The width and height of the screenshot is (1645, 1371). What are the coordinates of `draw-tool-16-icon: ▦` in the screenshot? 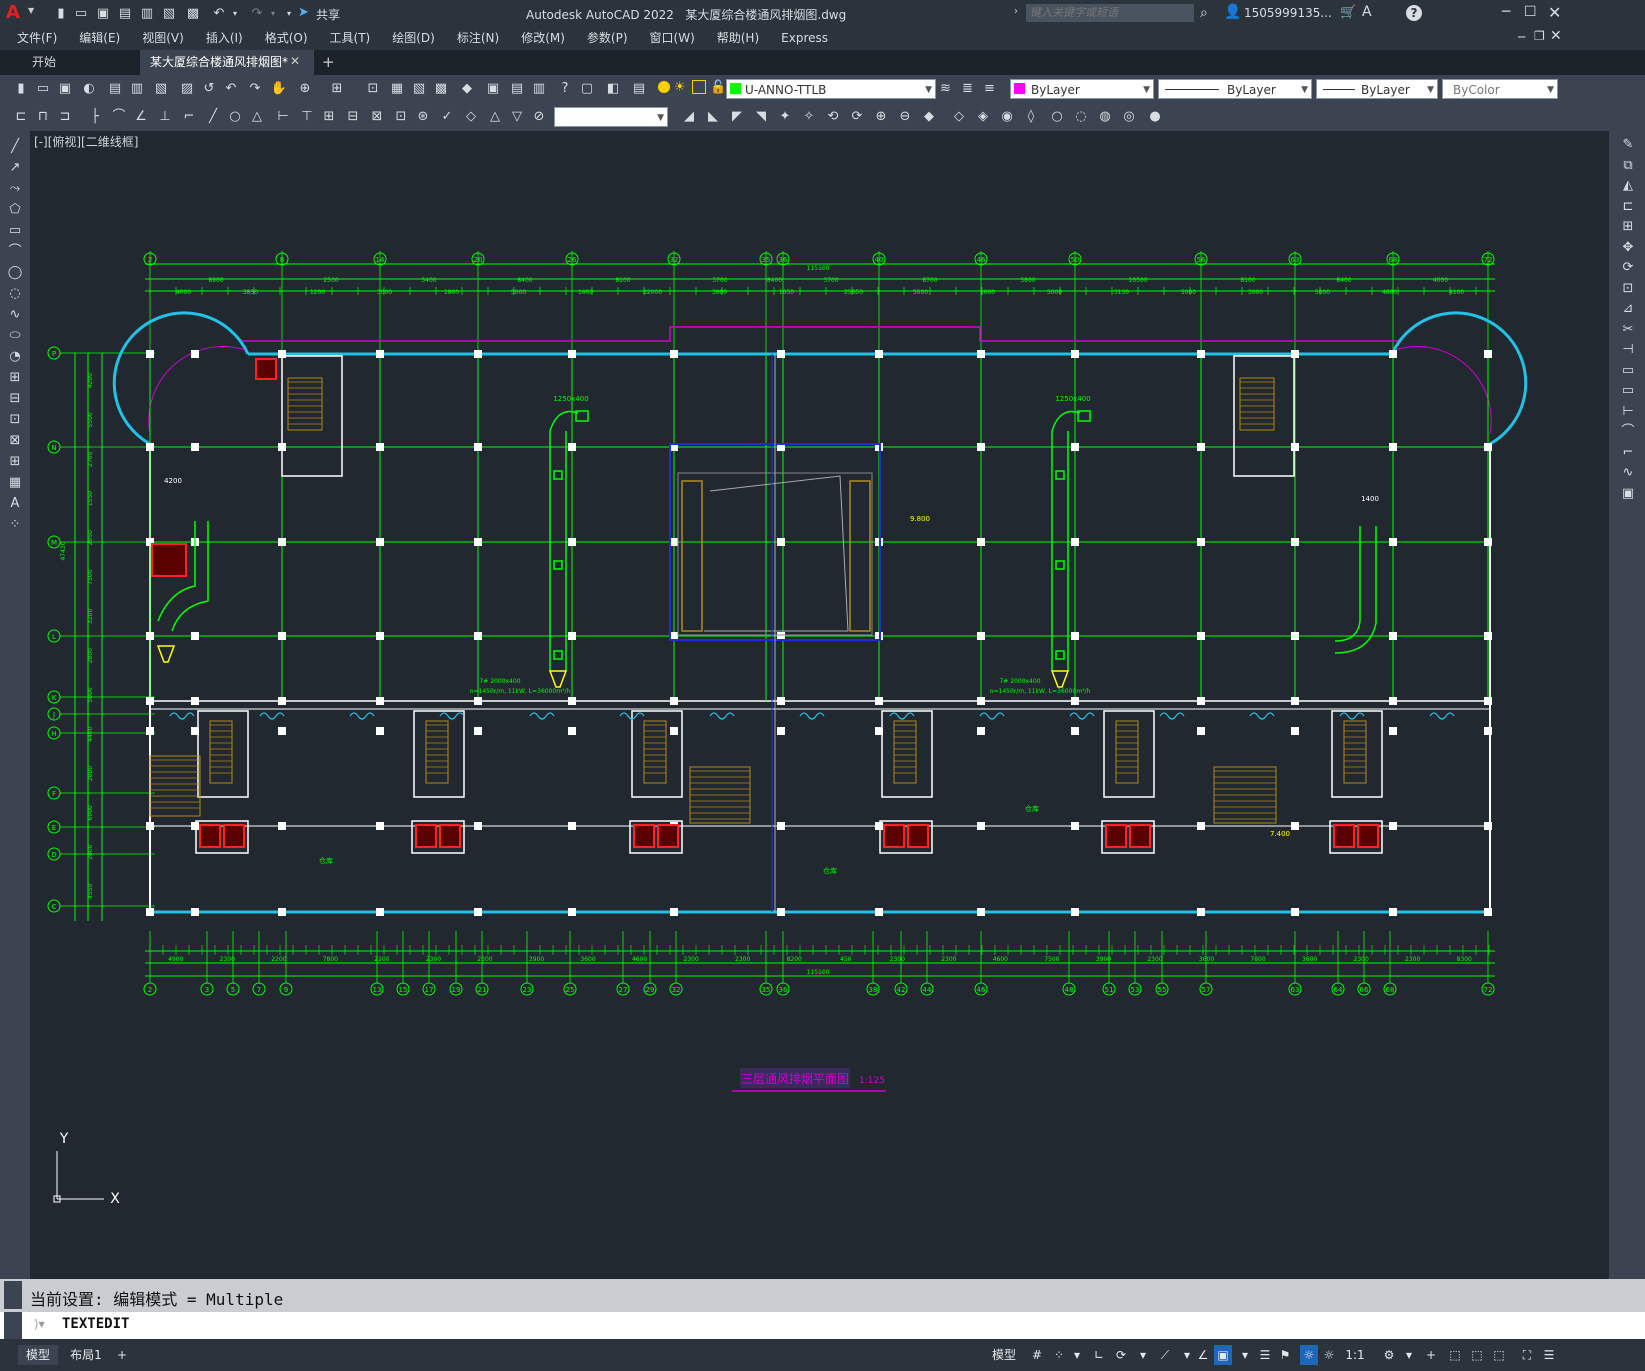 It's located at (15, 483).